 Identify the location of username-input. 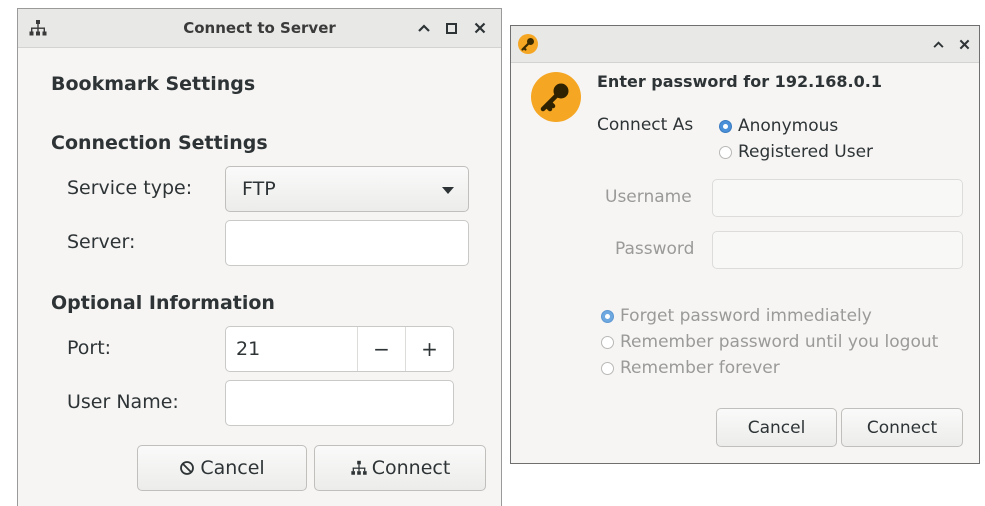
(837, 198).